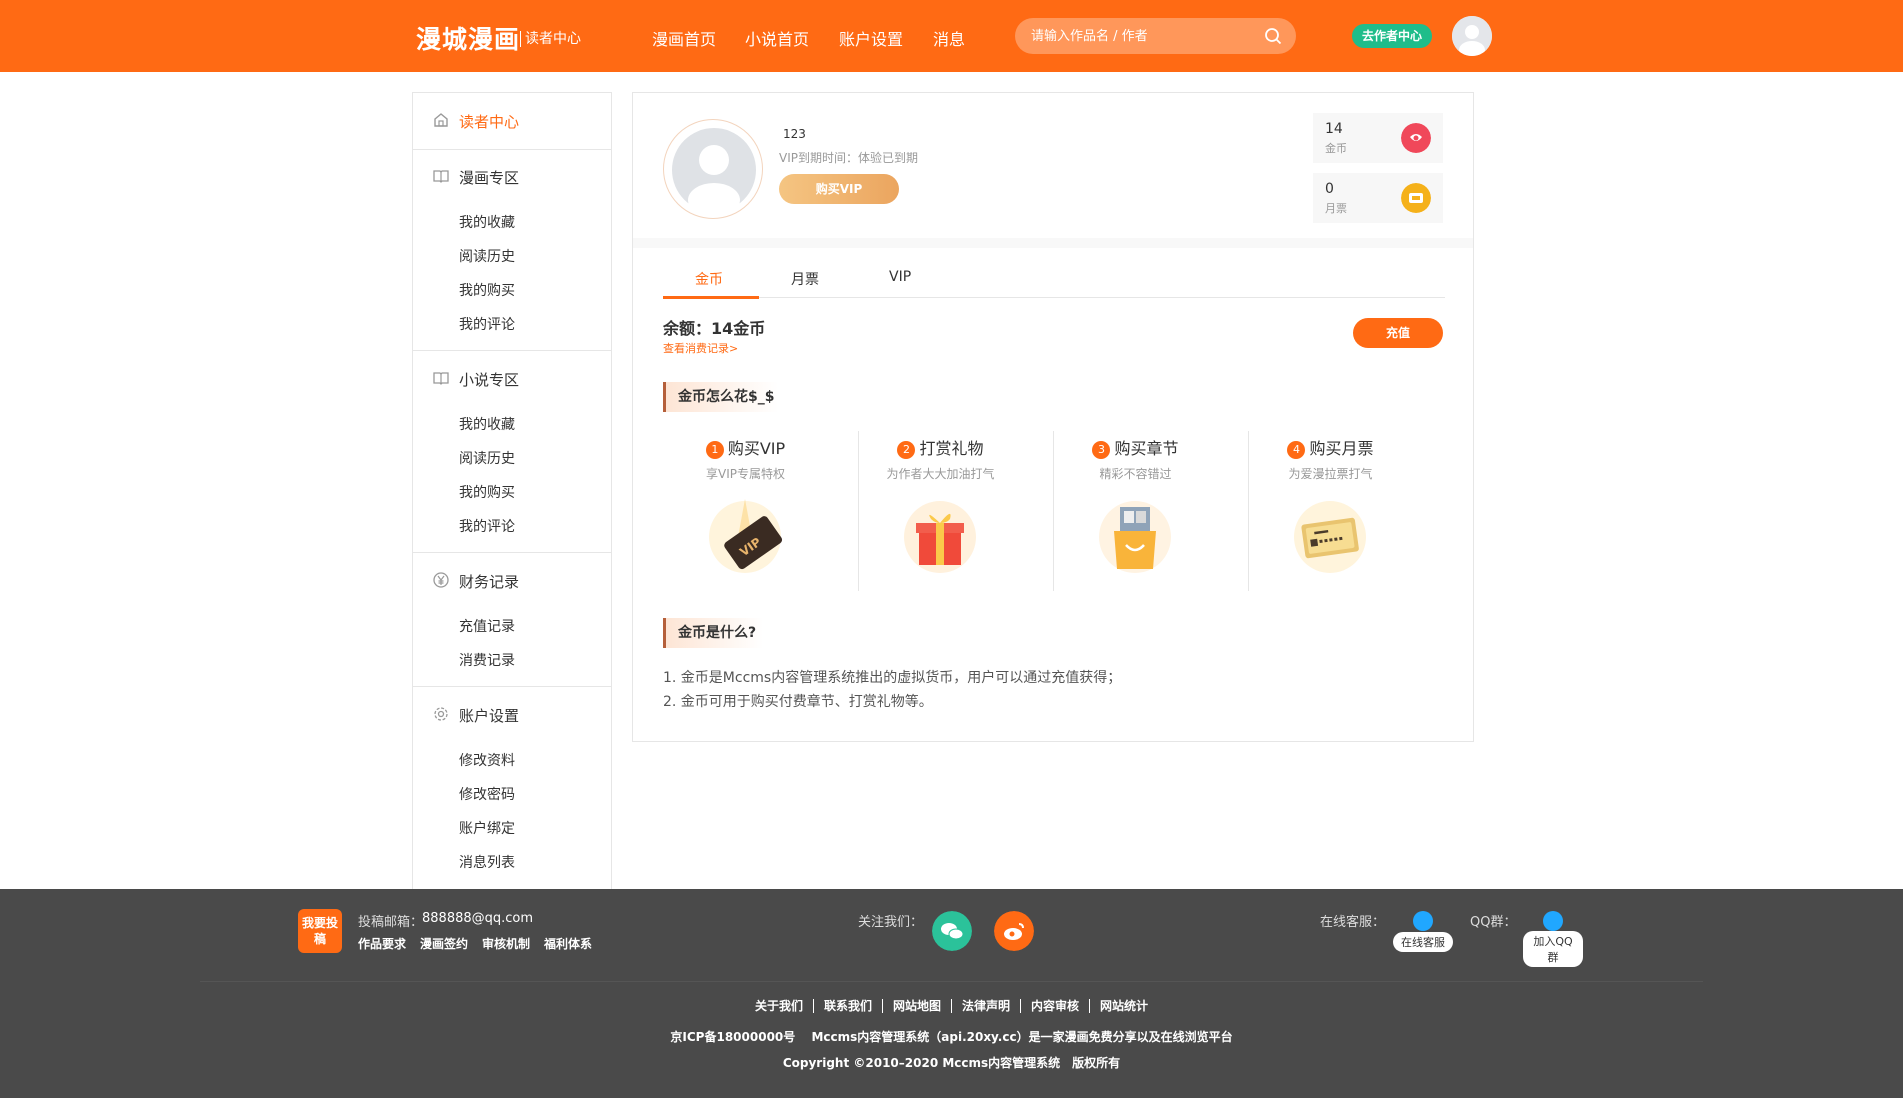 This screenshot has width=1903, height=1098. Describe the element at coordinates (1392, 36) in the screenshot. I see `author-center-button: 去作者中心` at that location.